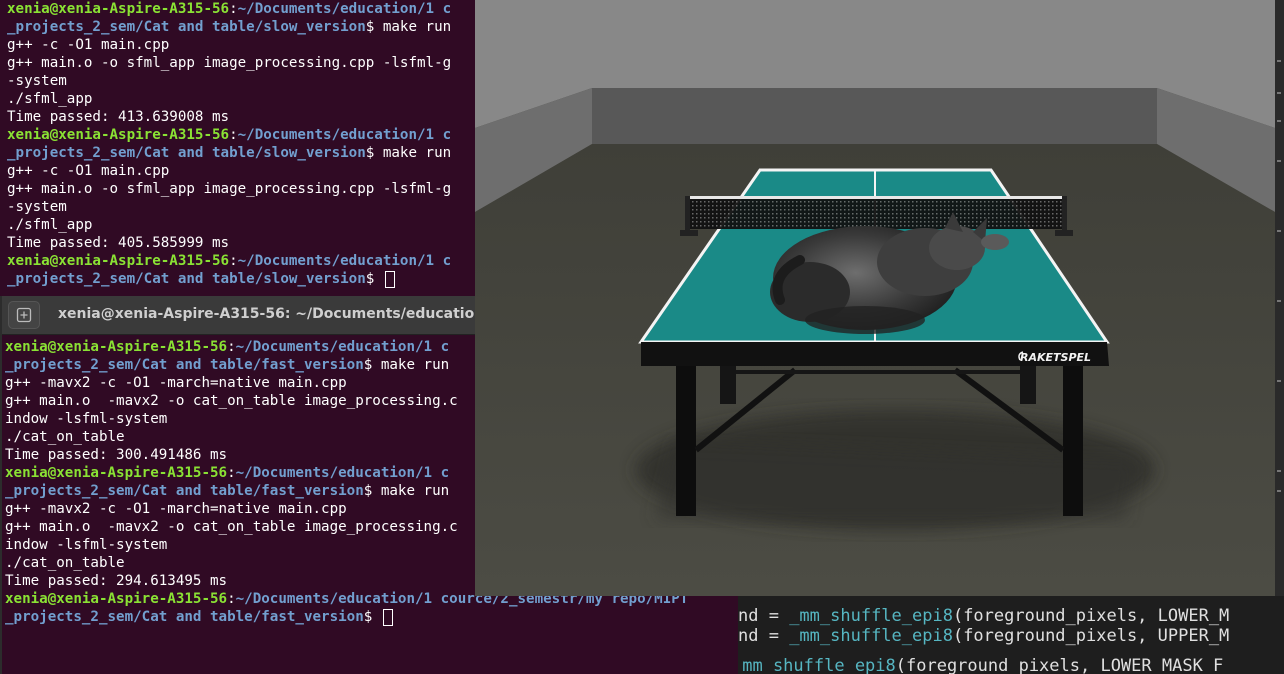 The width and height of the screenshot is (1284, 674). What do you see at coordinates (241, 117) in the screenshot?
I see `terminal-line: Time passed: 413.639008 ms` at bounding box center [241, 117].